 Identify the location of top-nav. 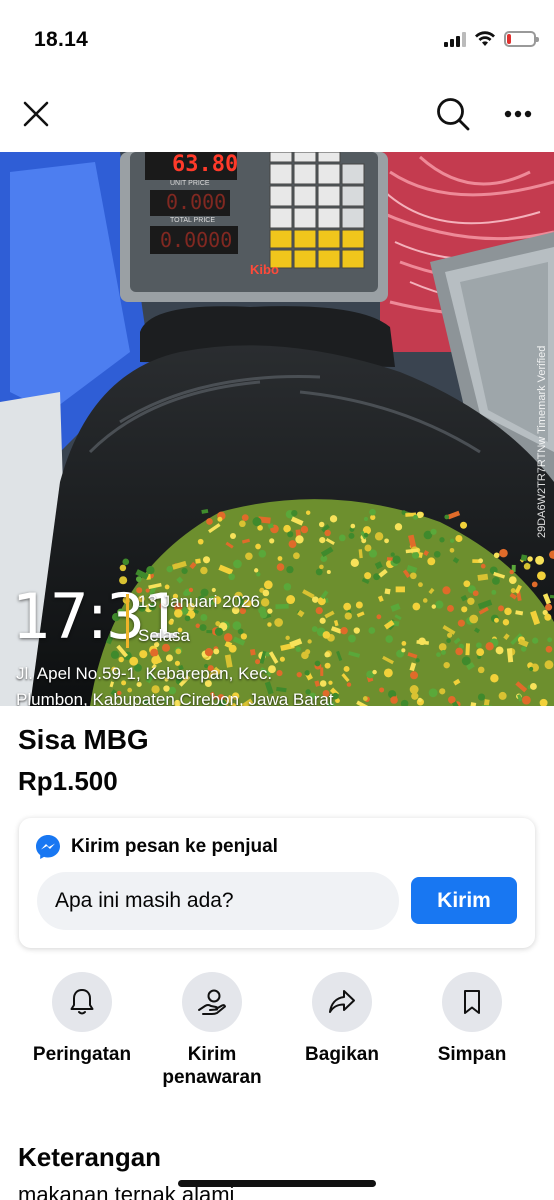
(277, 115).